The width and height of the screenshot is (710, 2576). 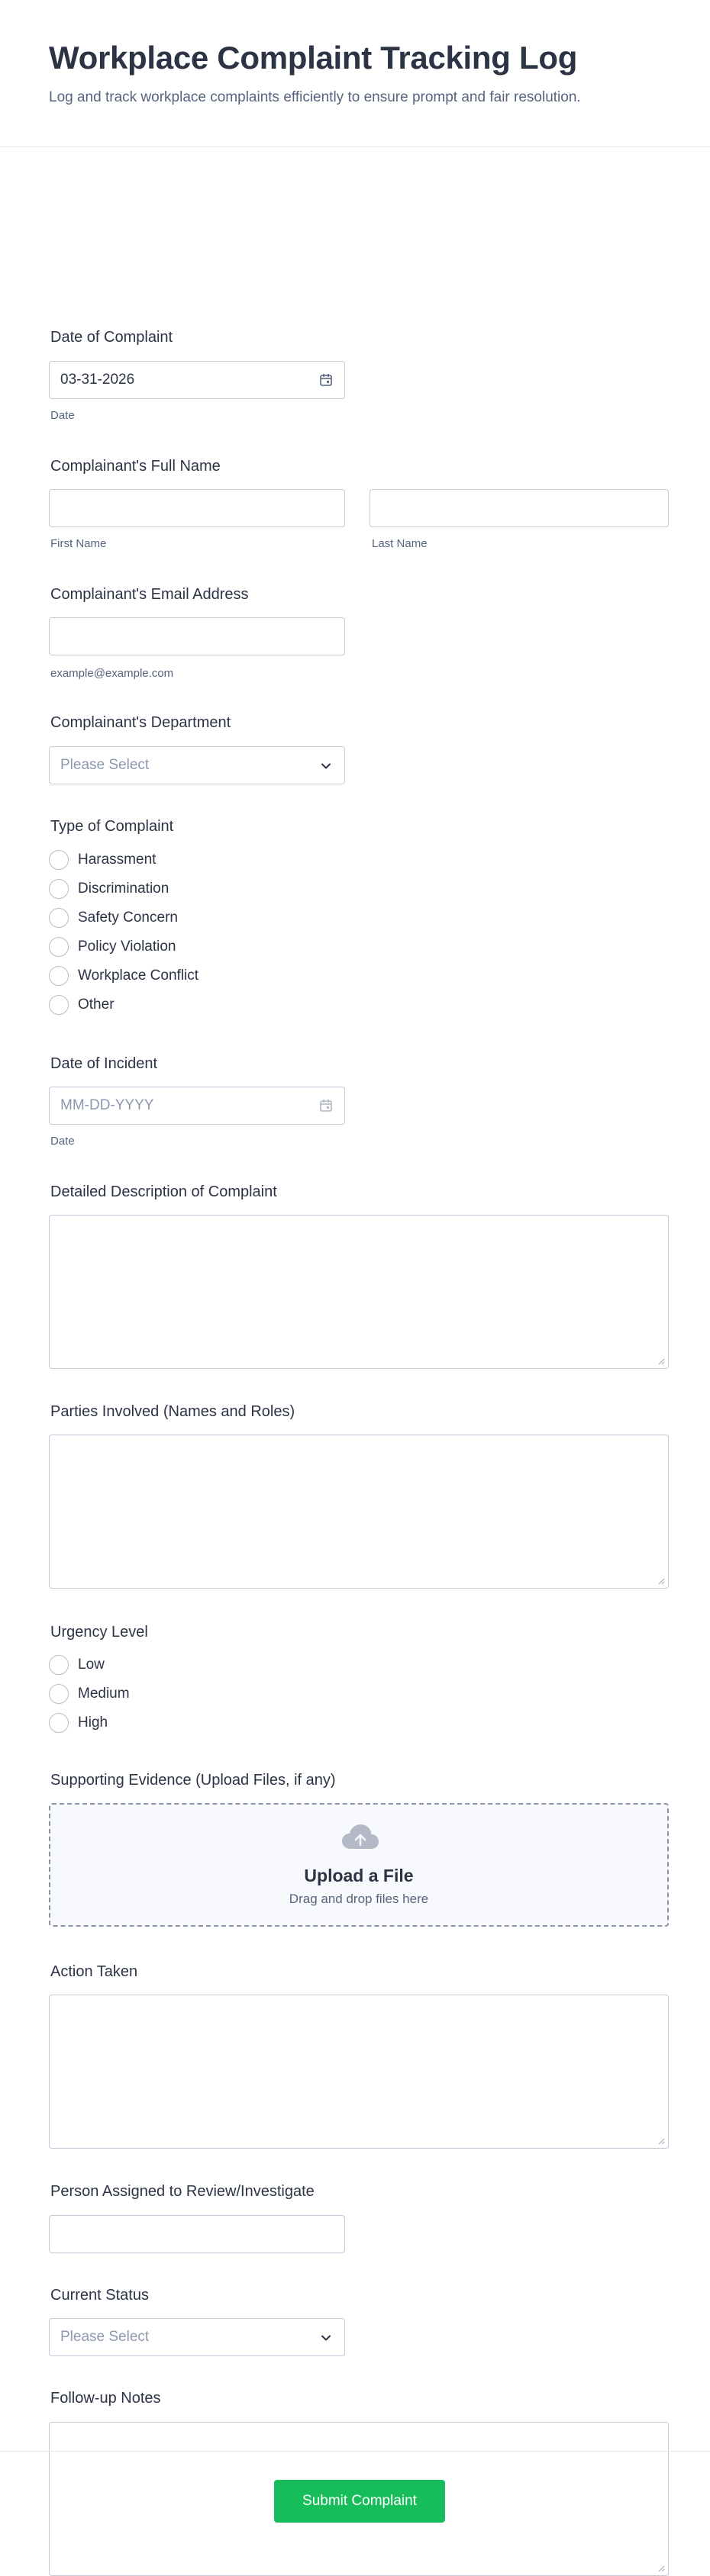 What do you see at coordinates (105, 2337) in the screenshot?
I see `status-placeholder: Please Select` at bounding box center [105, 2337].